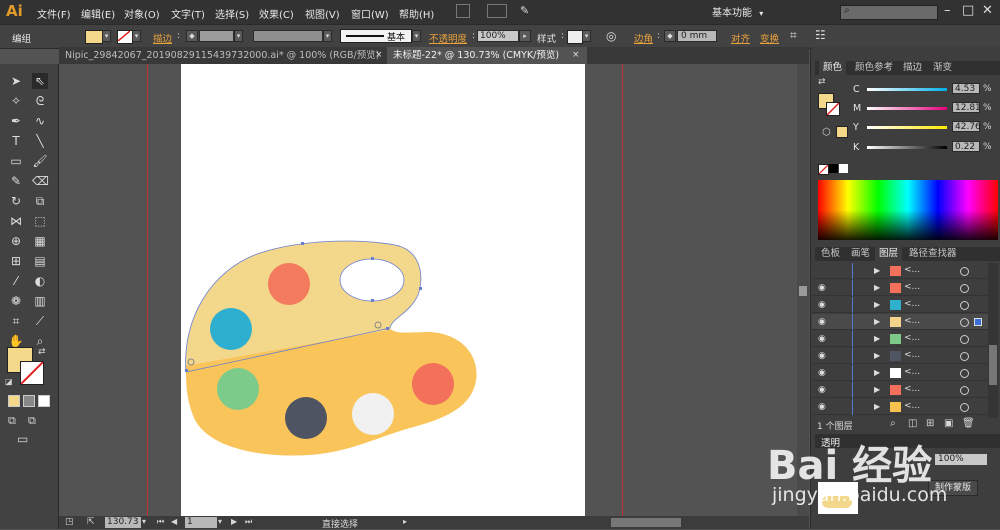 Image resolution: width=1000 pixels, height=530 pixels. Describe the element at coordinates (830, 254) in the screenshot. I see `tab-swatches: 色板` at that location.